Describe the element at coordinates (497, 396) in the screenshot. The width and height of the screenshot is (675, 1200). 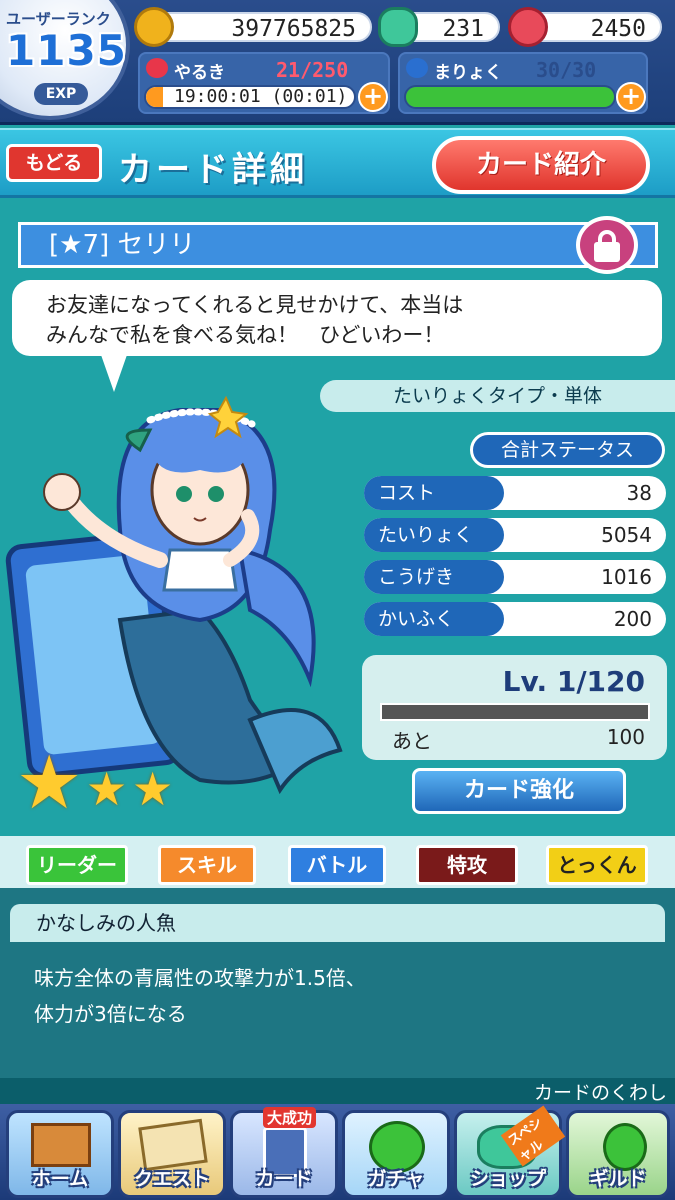
I see `card-type: たいりょくタイプ・単体` at that location.